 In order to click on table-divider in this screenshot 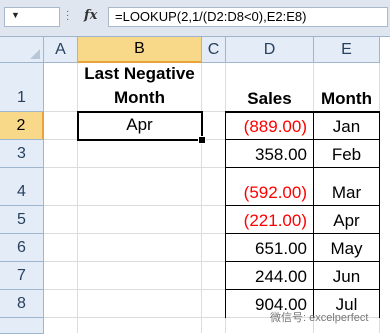, I will do `click(313, 215)`.